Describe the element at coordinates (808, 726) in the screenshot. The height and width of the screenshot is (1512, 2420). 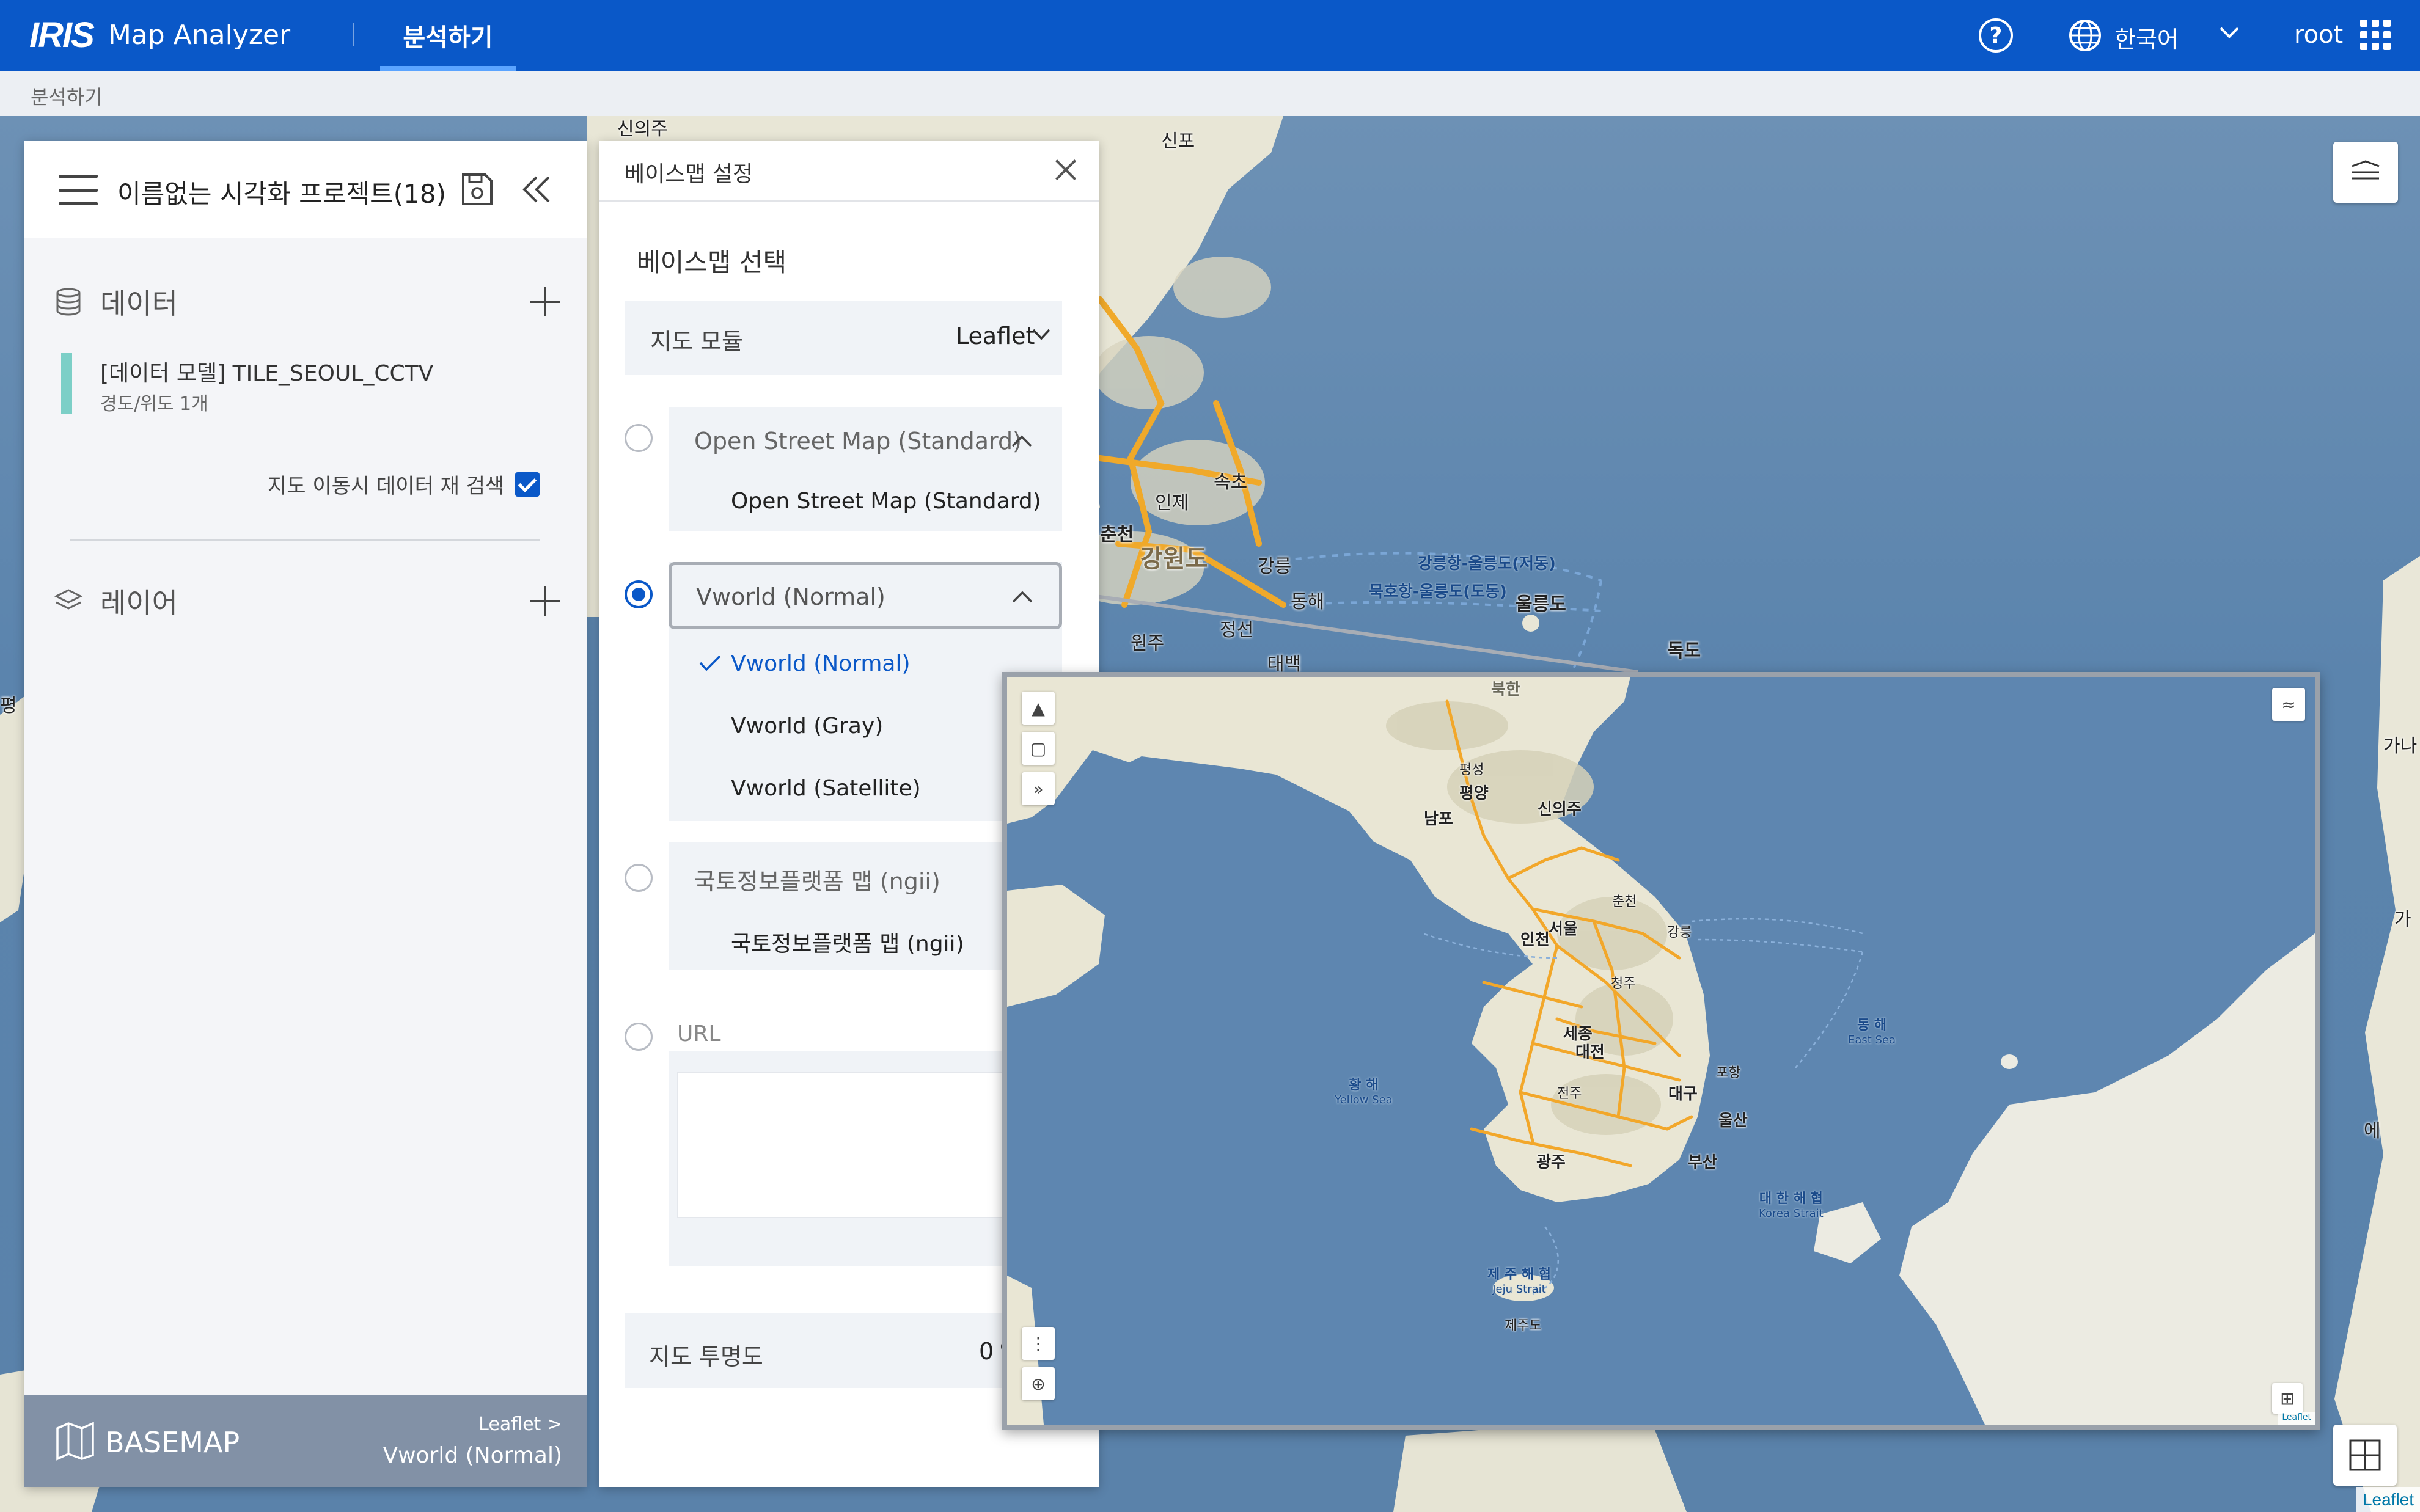
I see `option-label: Vworld (Gray)` at that location.